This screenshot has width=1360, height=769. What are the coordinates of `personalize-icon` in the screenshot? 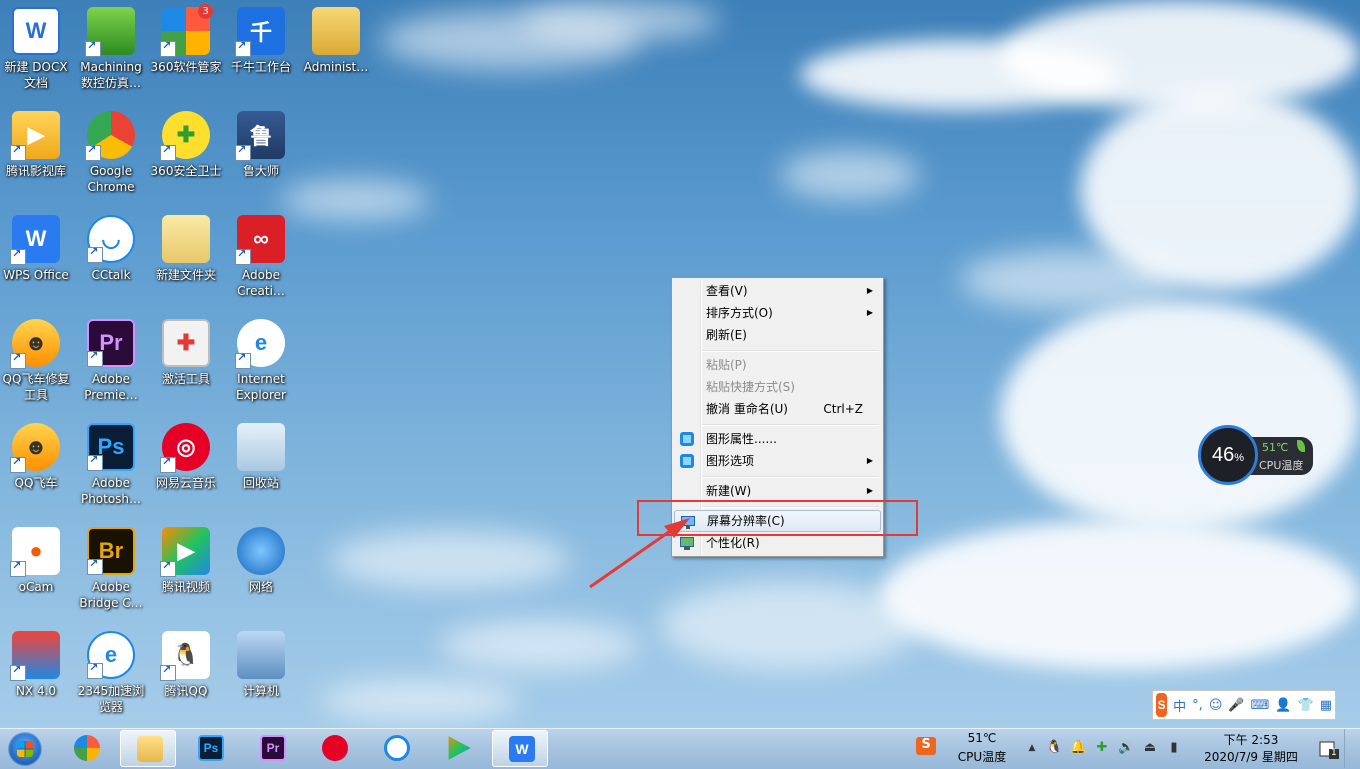 It's located at (687, 543).